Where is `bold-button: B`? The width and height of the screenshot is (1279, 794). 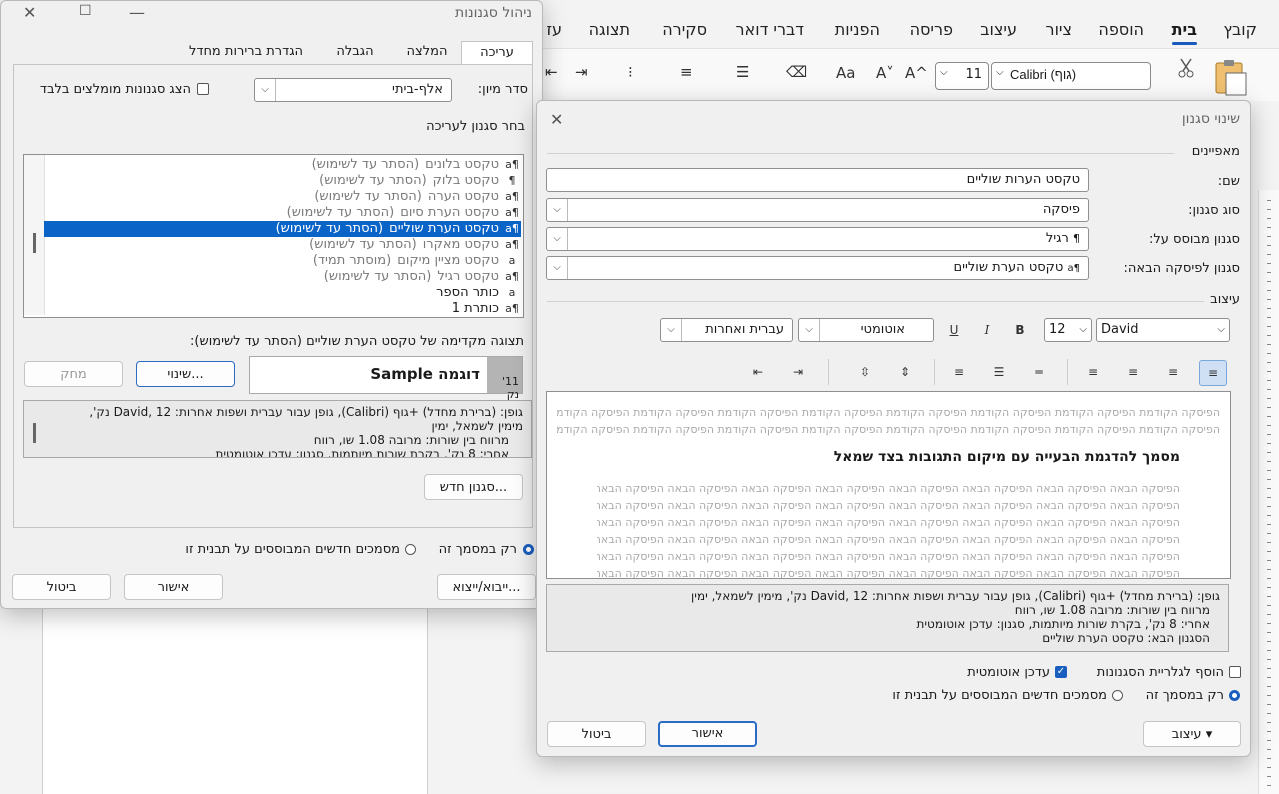
bold-button: B is located at coordinates (1020, 330).